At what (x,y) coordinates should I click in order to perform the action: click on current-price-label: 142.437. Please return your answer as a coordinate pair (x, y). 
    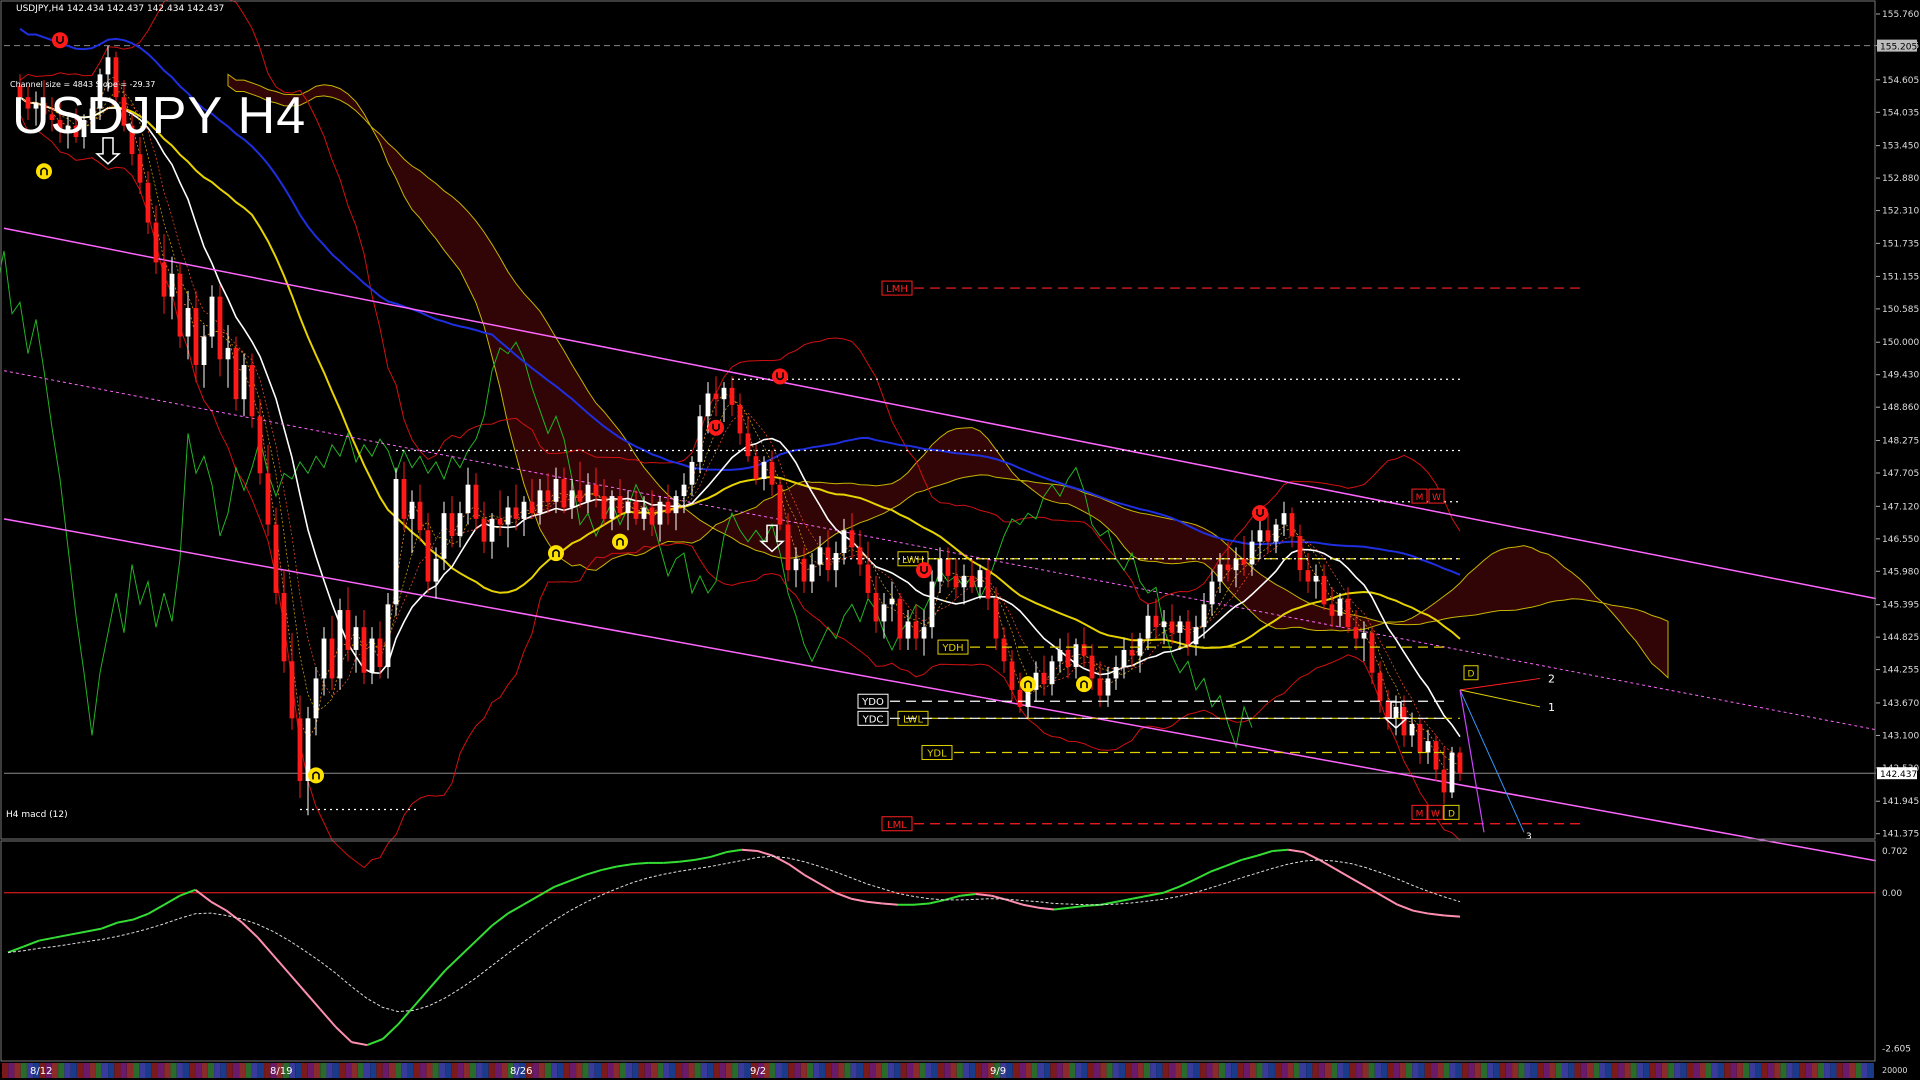
    Looking at the image, I should click on (1898, 775).